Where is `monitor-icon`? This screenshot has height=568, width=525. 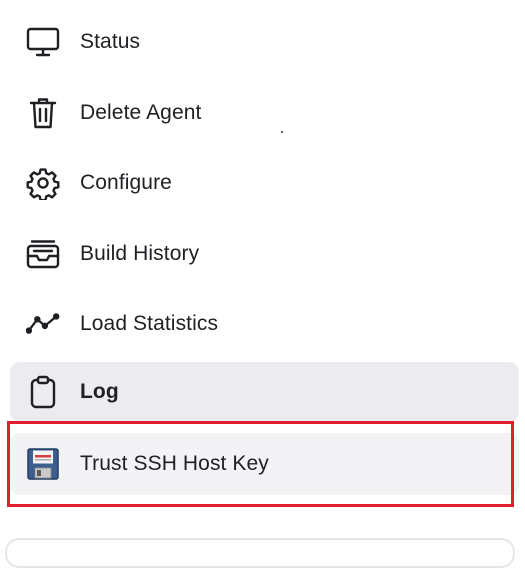 monitor-icon is located at coordinates (43, 42).